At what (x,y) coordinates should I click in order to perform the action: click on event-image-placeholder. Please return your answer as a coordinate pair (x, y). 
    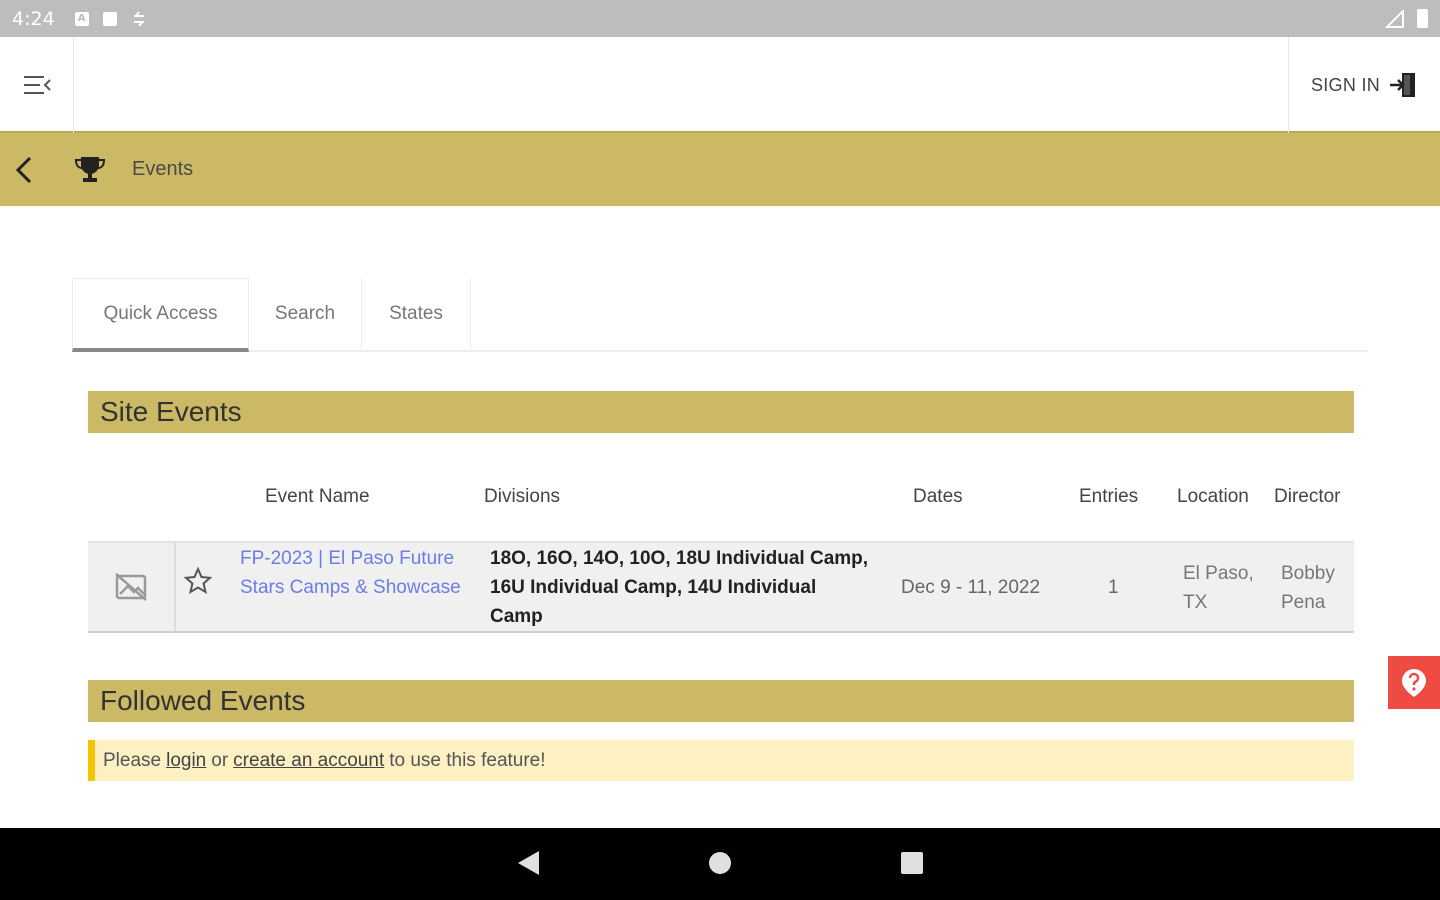
    Looking at the image, I should click on (132, 587).